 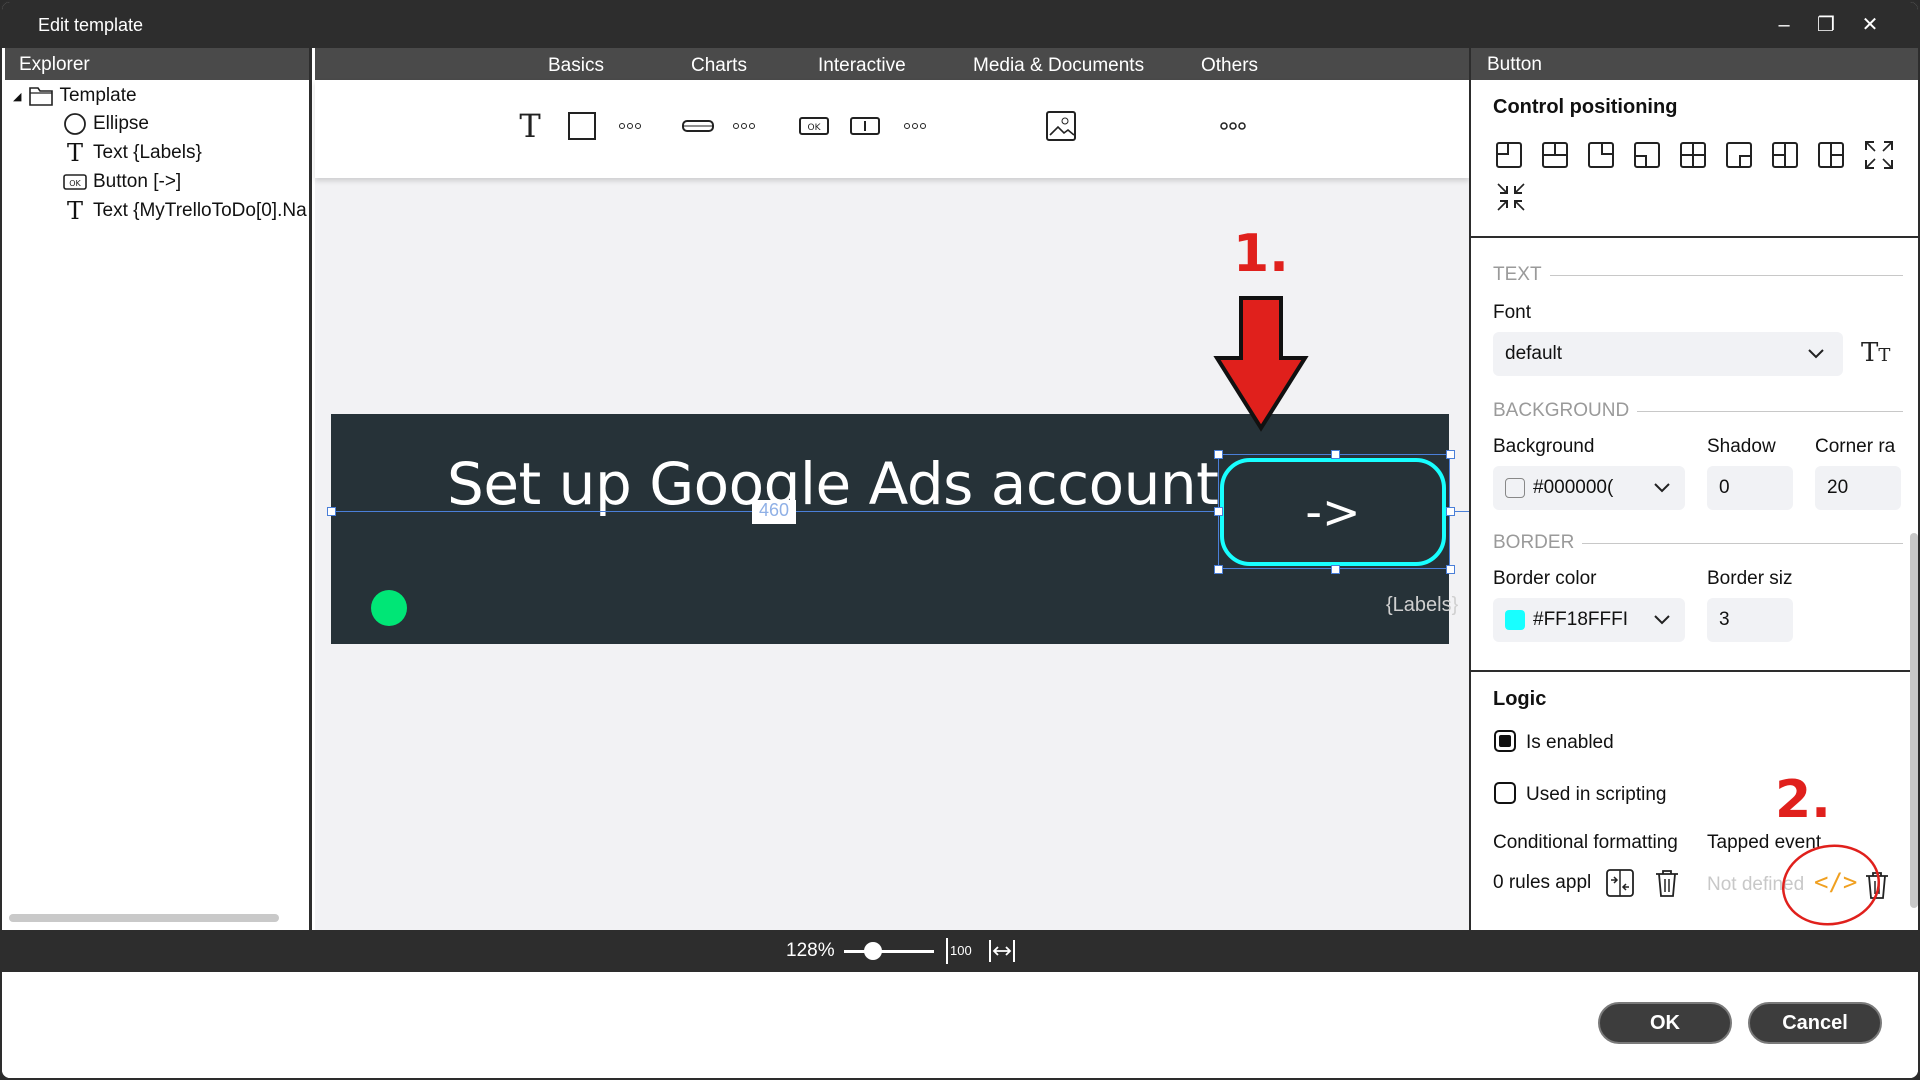 I want to click on ellipse-icon, so click(x=75, y=124).